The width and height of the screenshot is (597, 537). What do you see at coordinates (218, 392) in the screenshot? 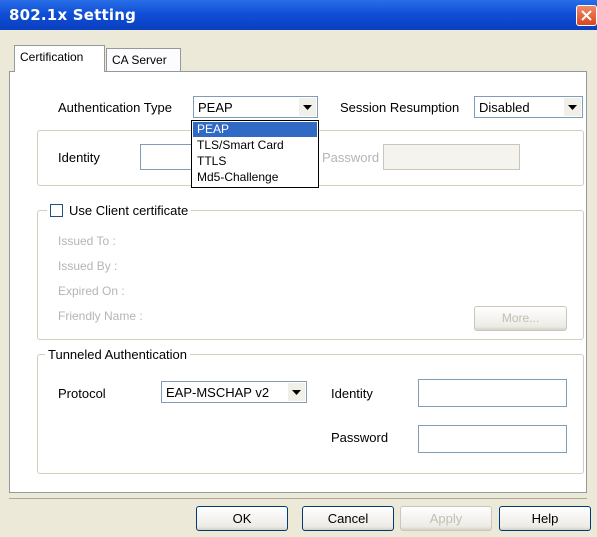
I see `protocol-value: EAP-MSCHAP v2` at bounding box center [218, 392].